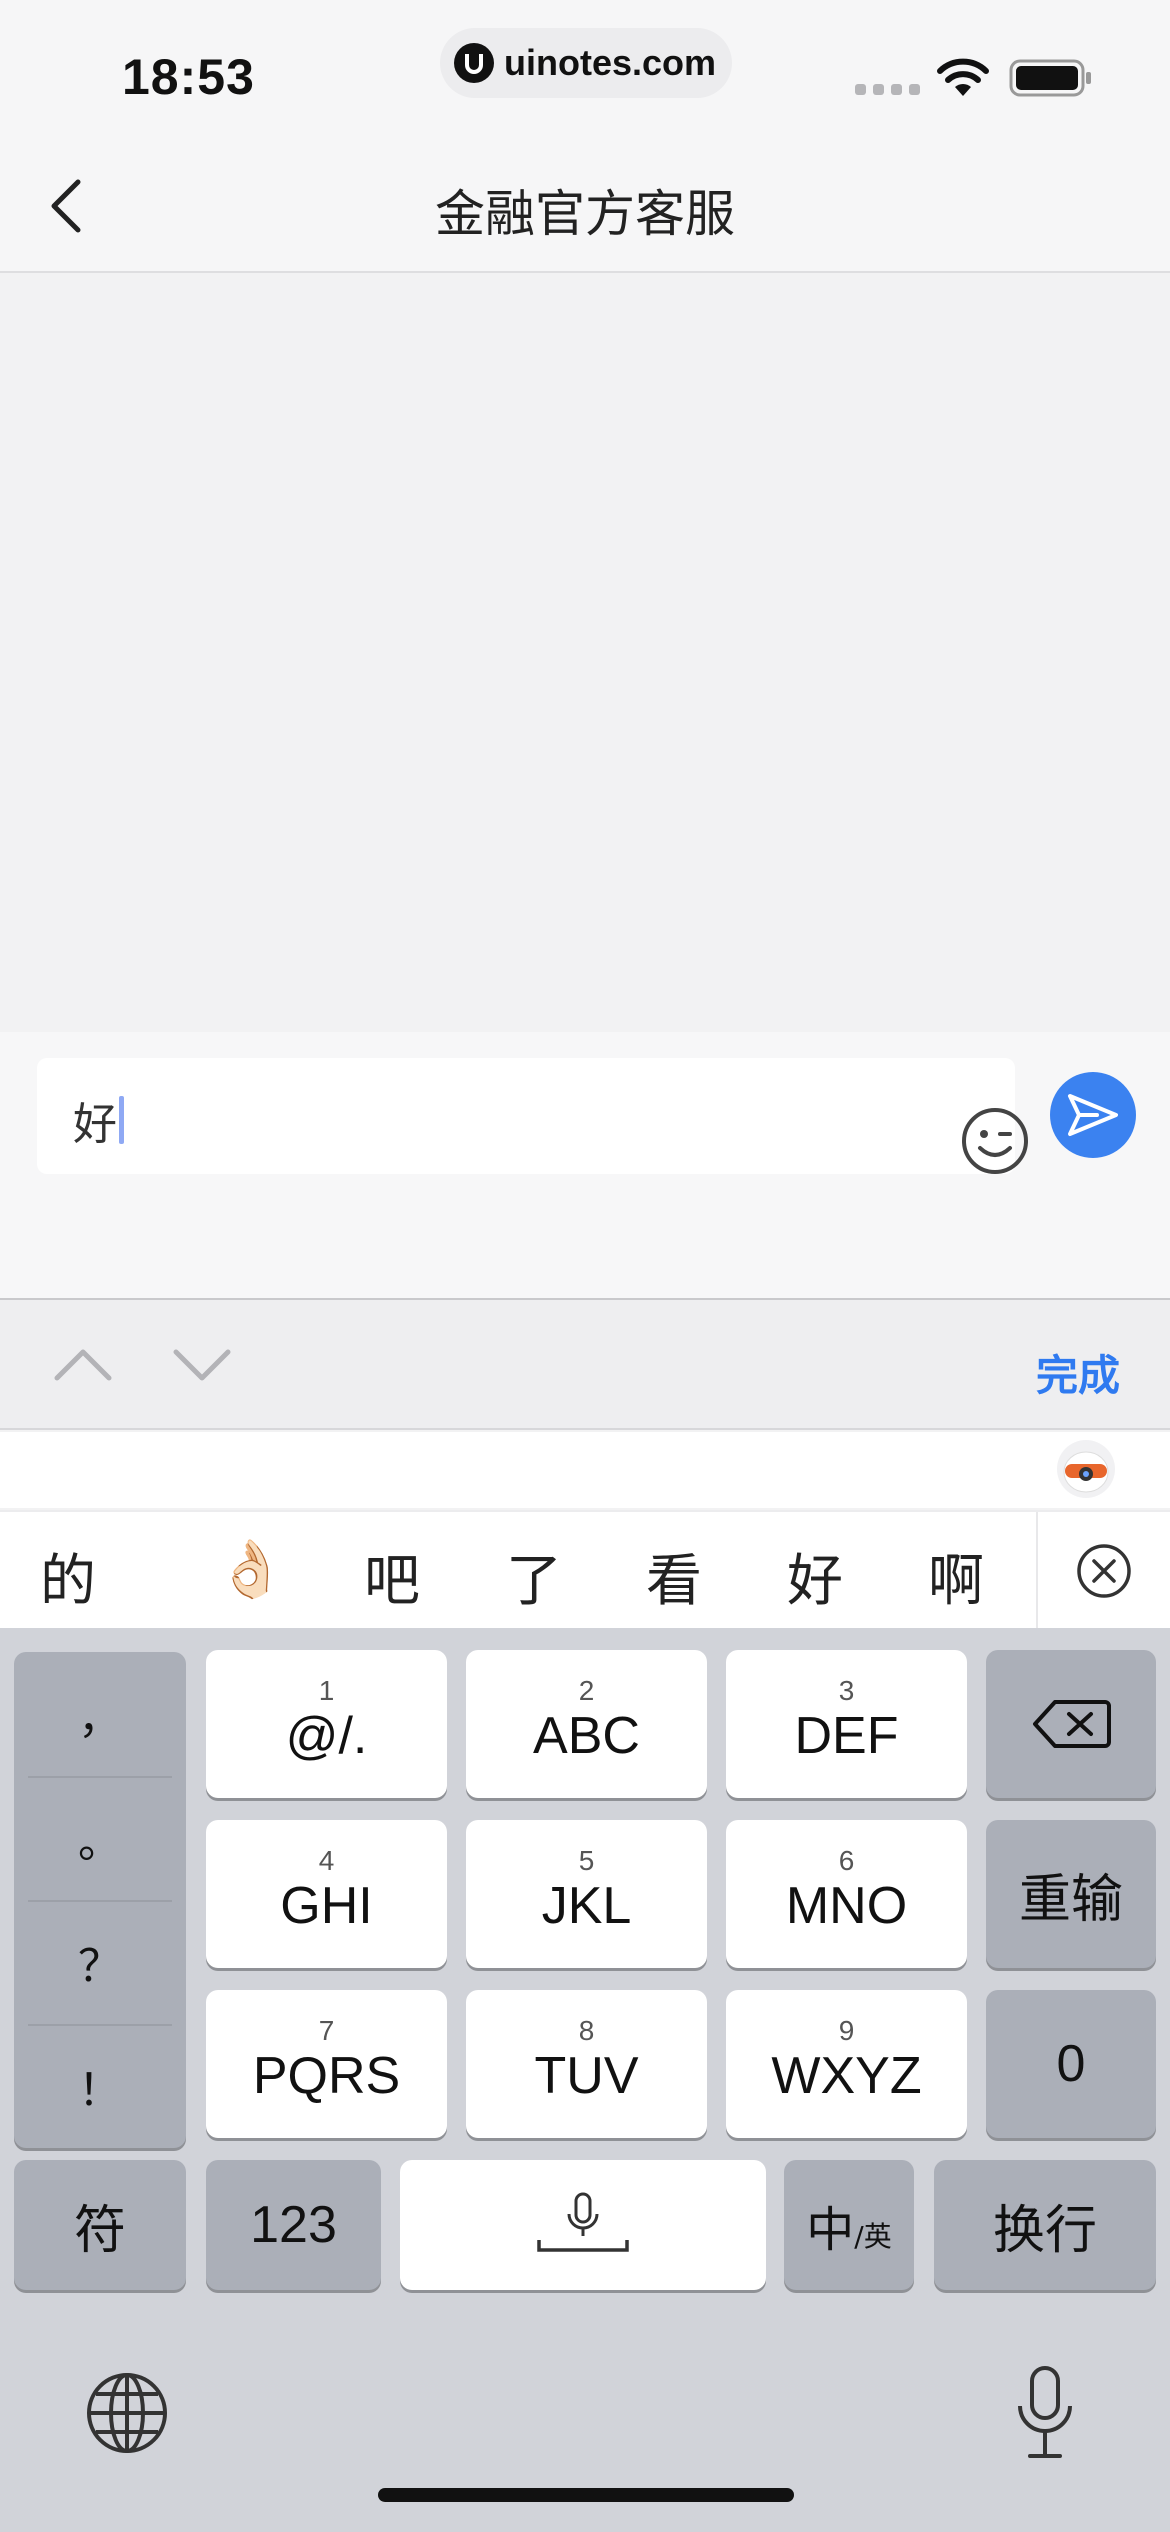  I want to click on input-accessory-toolbar: 完成, so click(585, 1365).